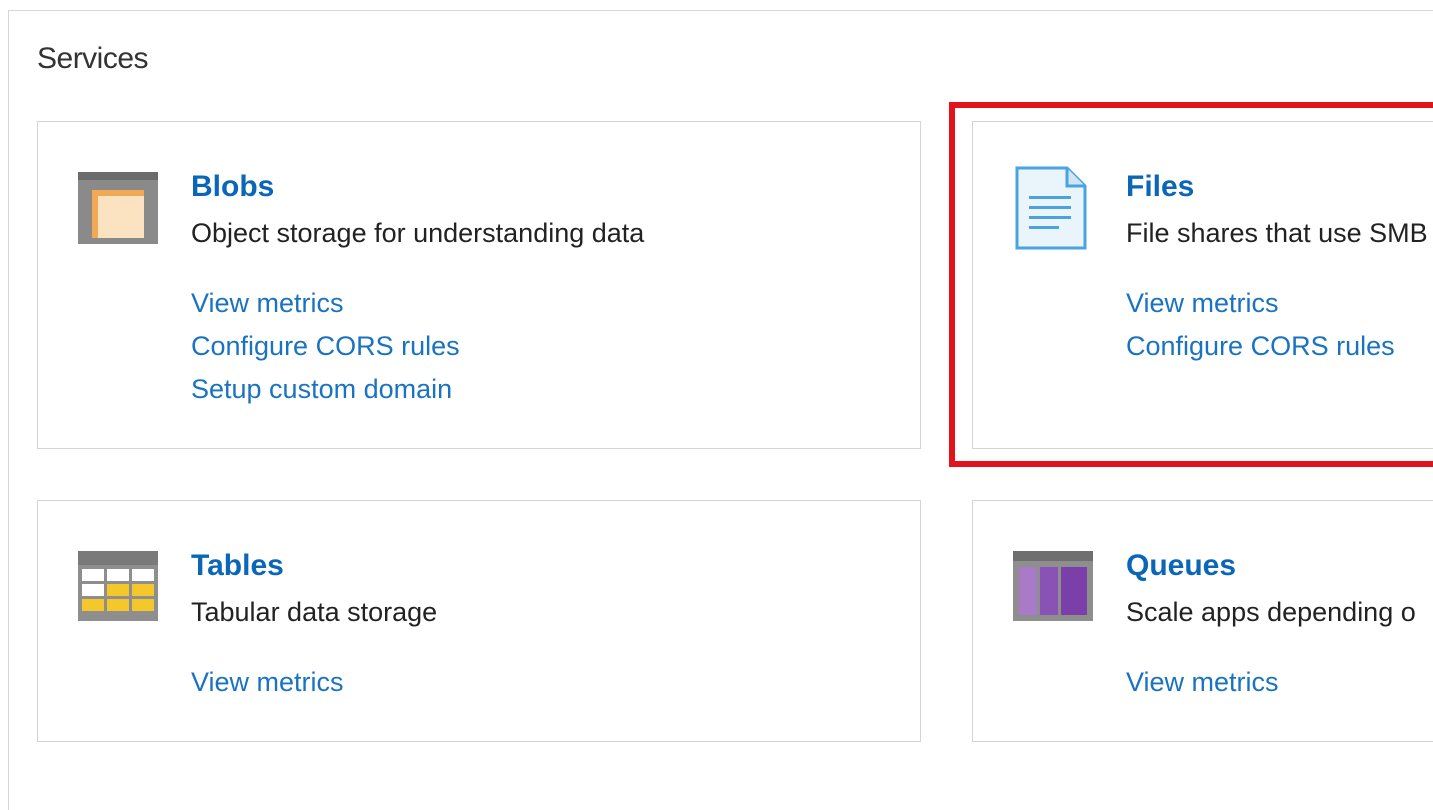  What do you see at coordinates (118, 588) in the screenshot?
I see `table-storage-icon` at bounding box center [118, 588].